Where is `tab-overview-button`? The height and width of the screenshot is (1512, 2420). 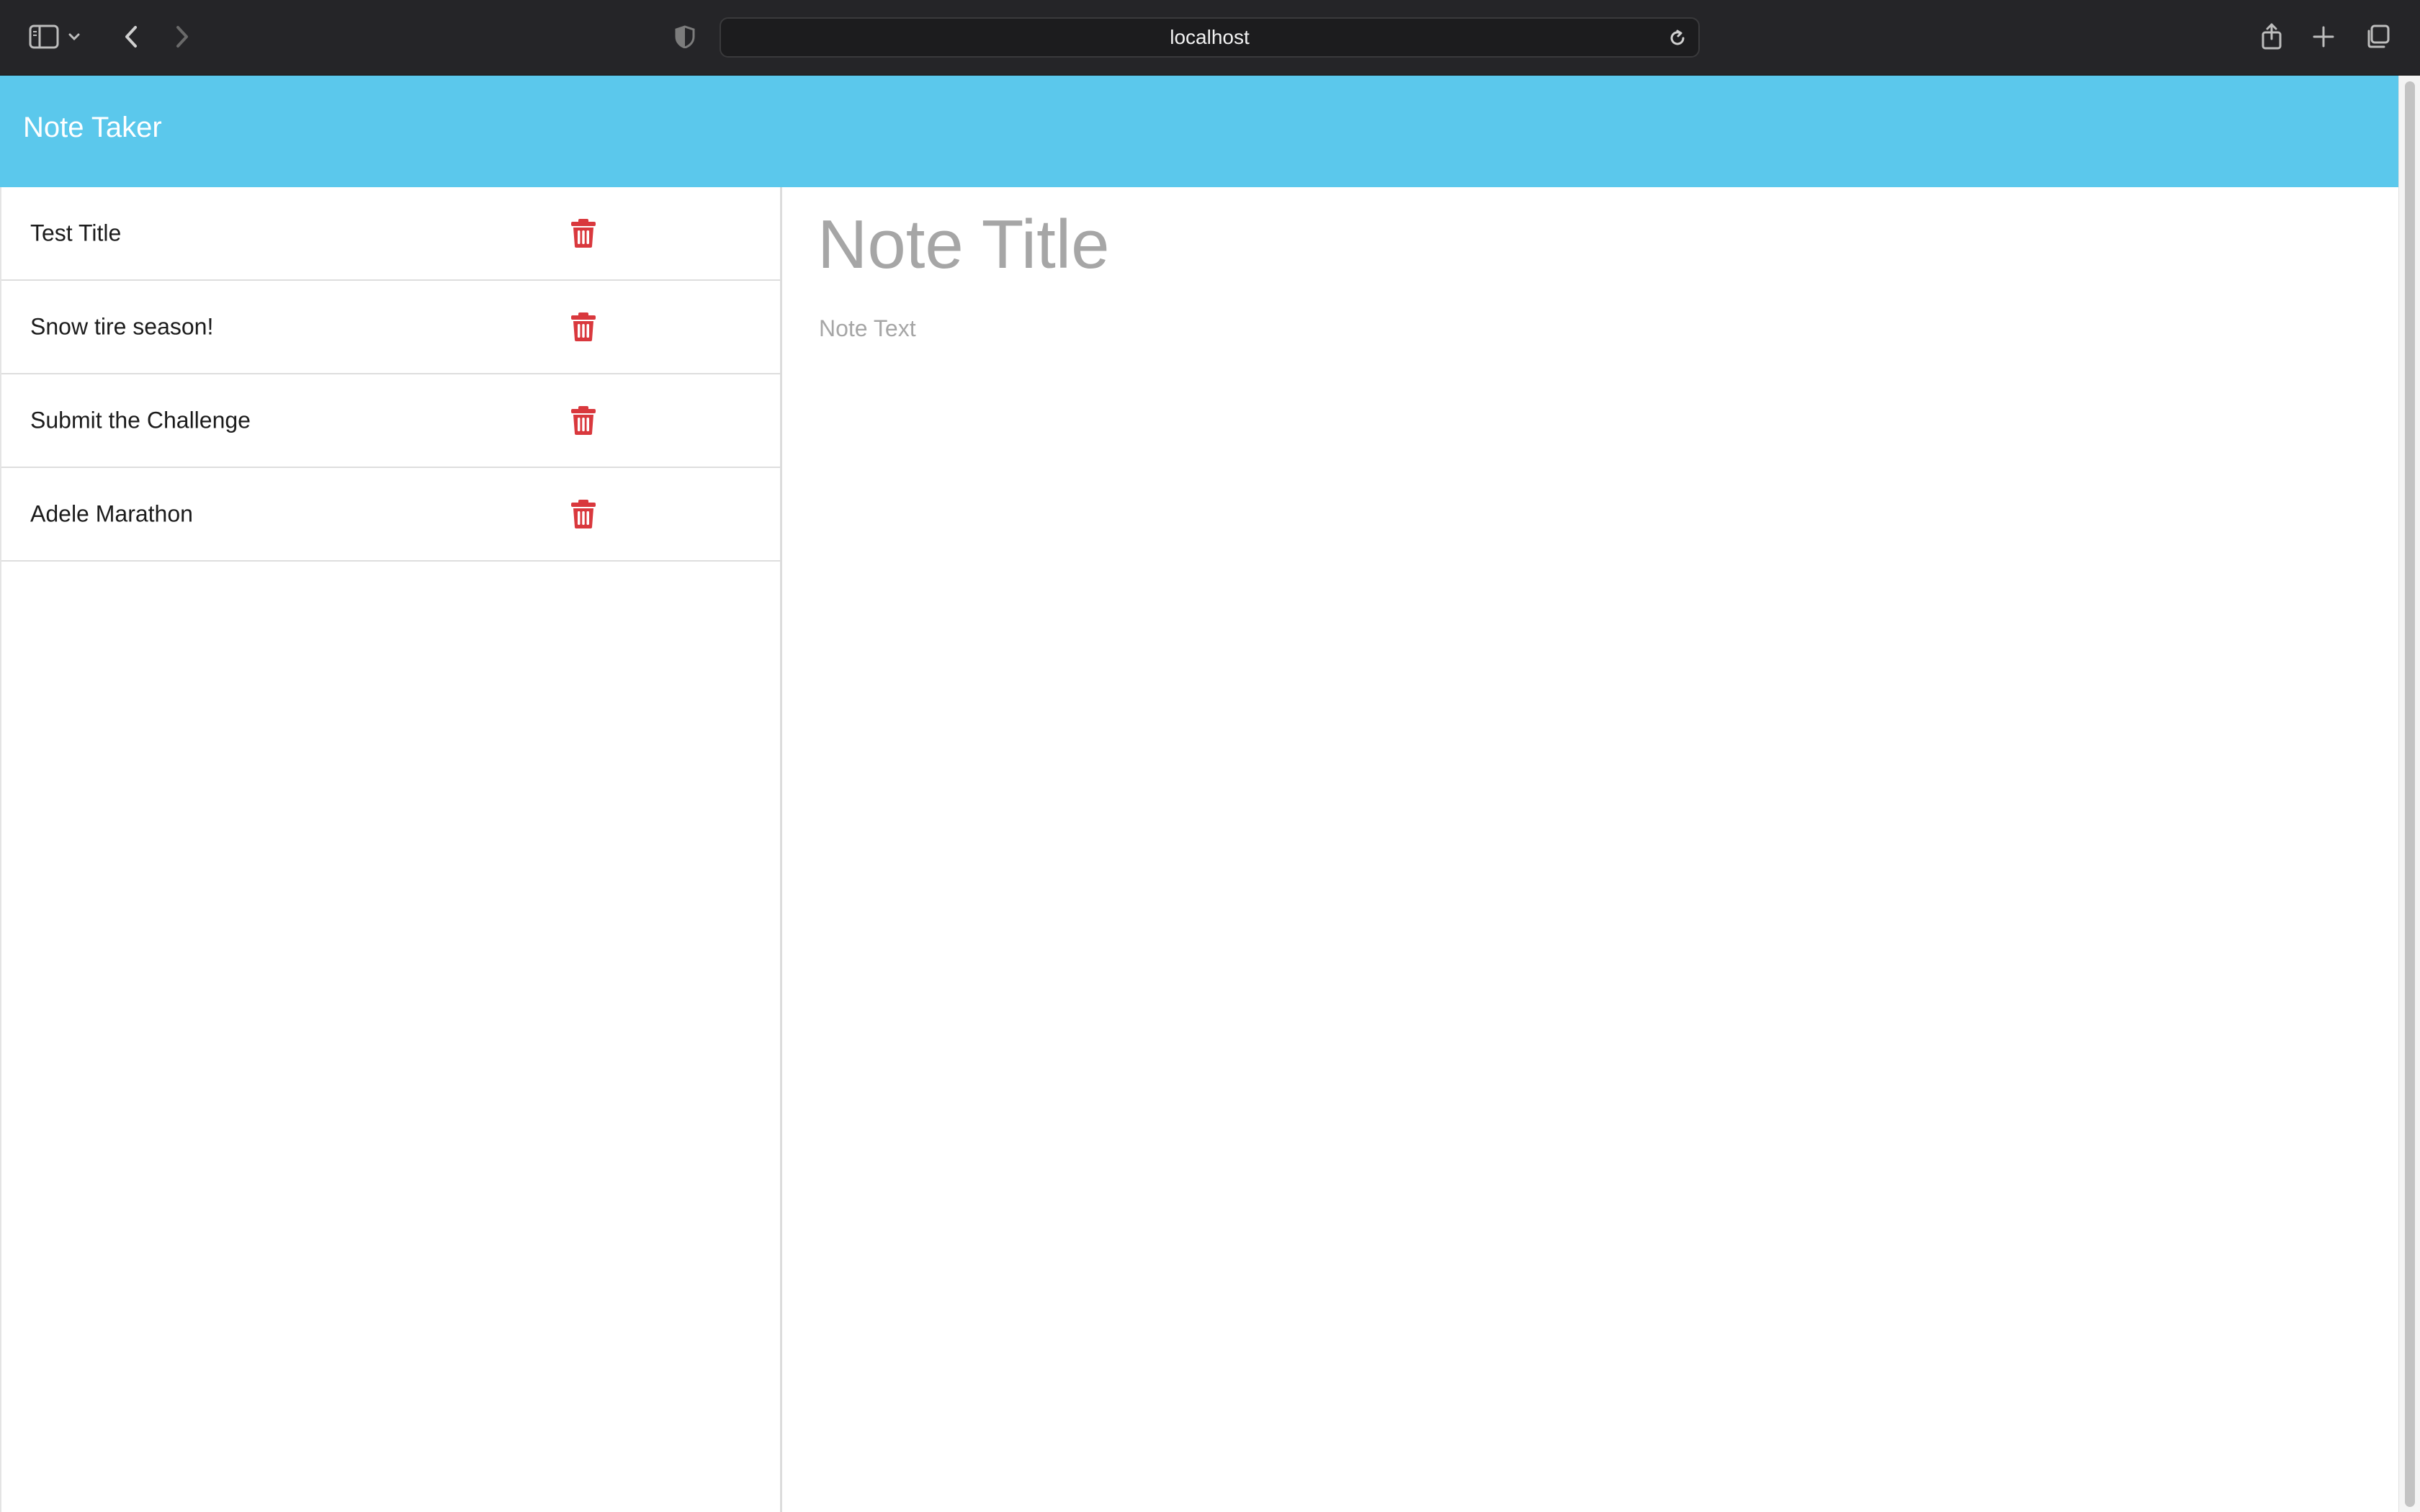
tab-overview-button is located at coordinates (2378, 37).